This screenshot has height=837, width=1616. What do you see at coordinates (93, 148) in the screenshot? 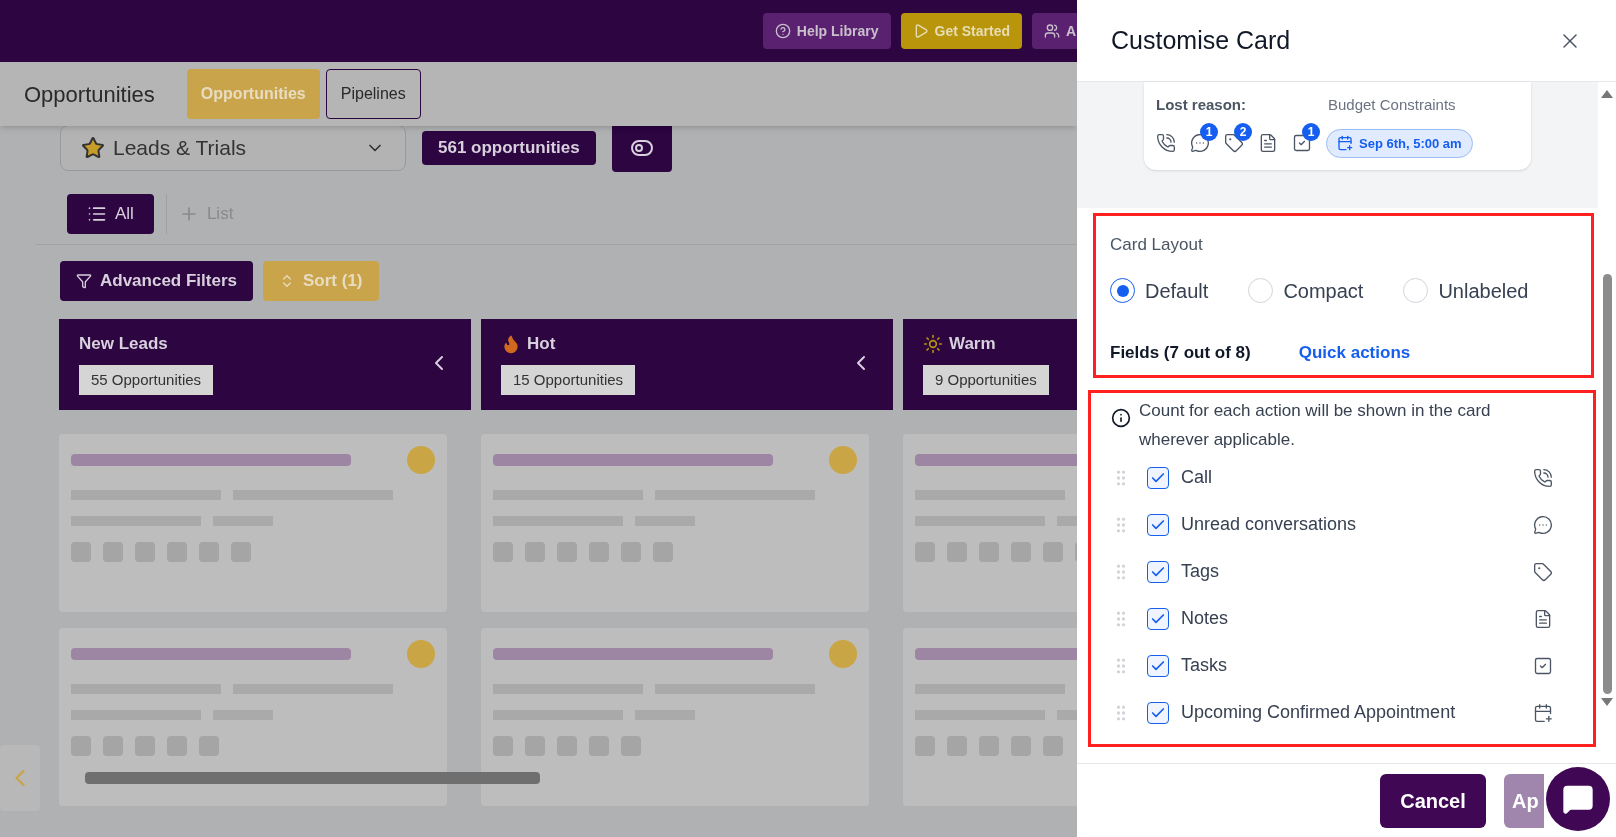
I see `star-icon` at bounding box center [93, 148].